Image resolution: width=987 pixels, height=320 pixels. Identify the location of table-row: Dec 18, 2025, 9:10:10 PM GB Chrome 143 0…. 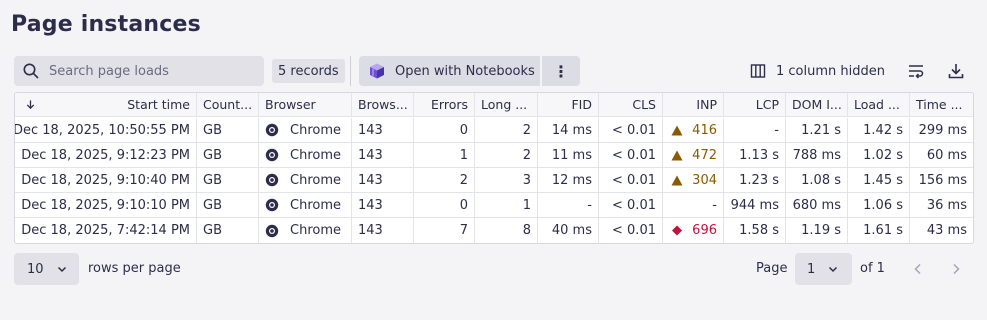
(494, 205).